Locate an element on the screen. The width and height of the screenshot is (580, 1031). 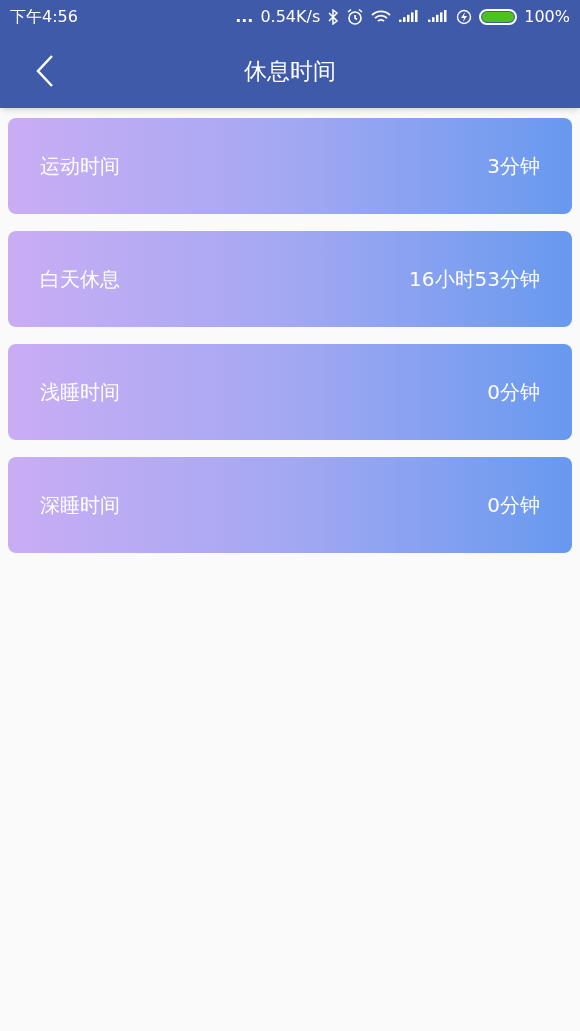
stat-label: 运动时间 is located at coordinates (80, 166).